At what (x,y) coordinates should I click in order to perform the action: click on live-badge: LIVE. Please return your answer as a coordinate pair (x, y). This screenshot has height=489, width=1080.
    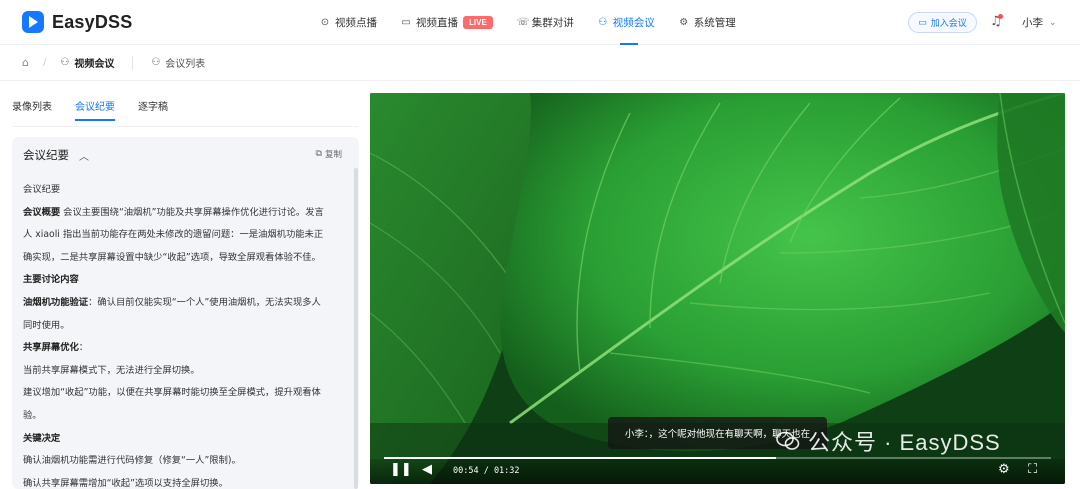
    Looking at the image, I should click on (478, 22).